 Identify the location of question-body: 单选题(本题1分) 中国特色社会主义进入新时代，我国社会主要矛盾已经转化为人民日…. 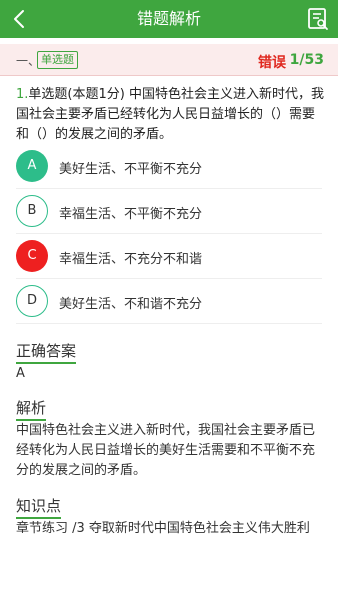
(170, 114).